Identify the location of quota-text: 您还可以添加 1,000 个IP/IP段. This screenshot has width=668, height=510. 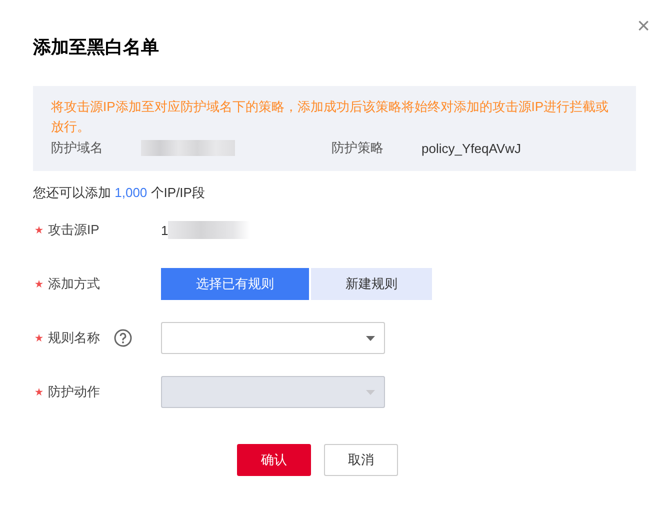
(119, 193).